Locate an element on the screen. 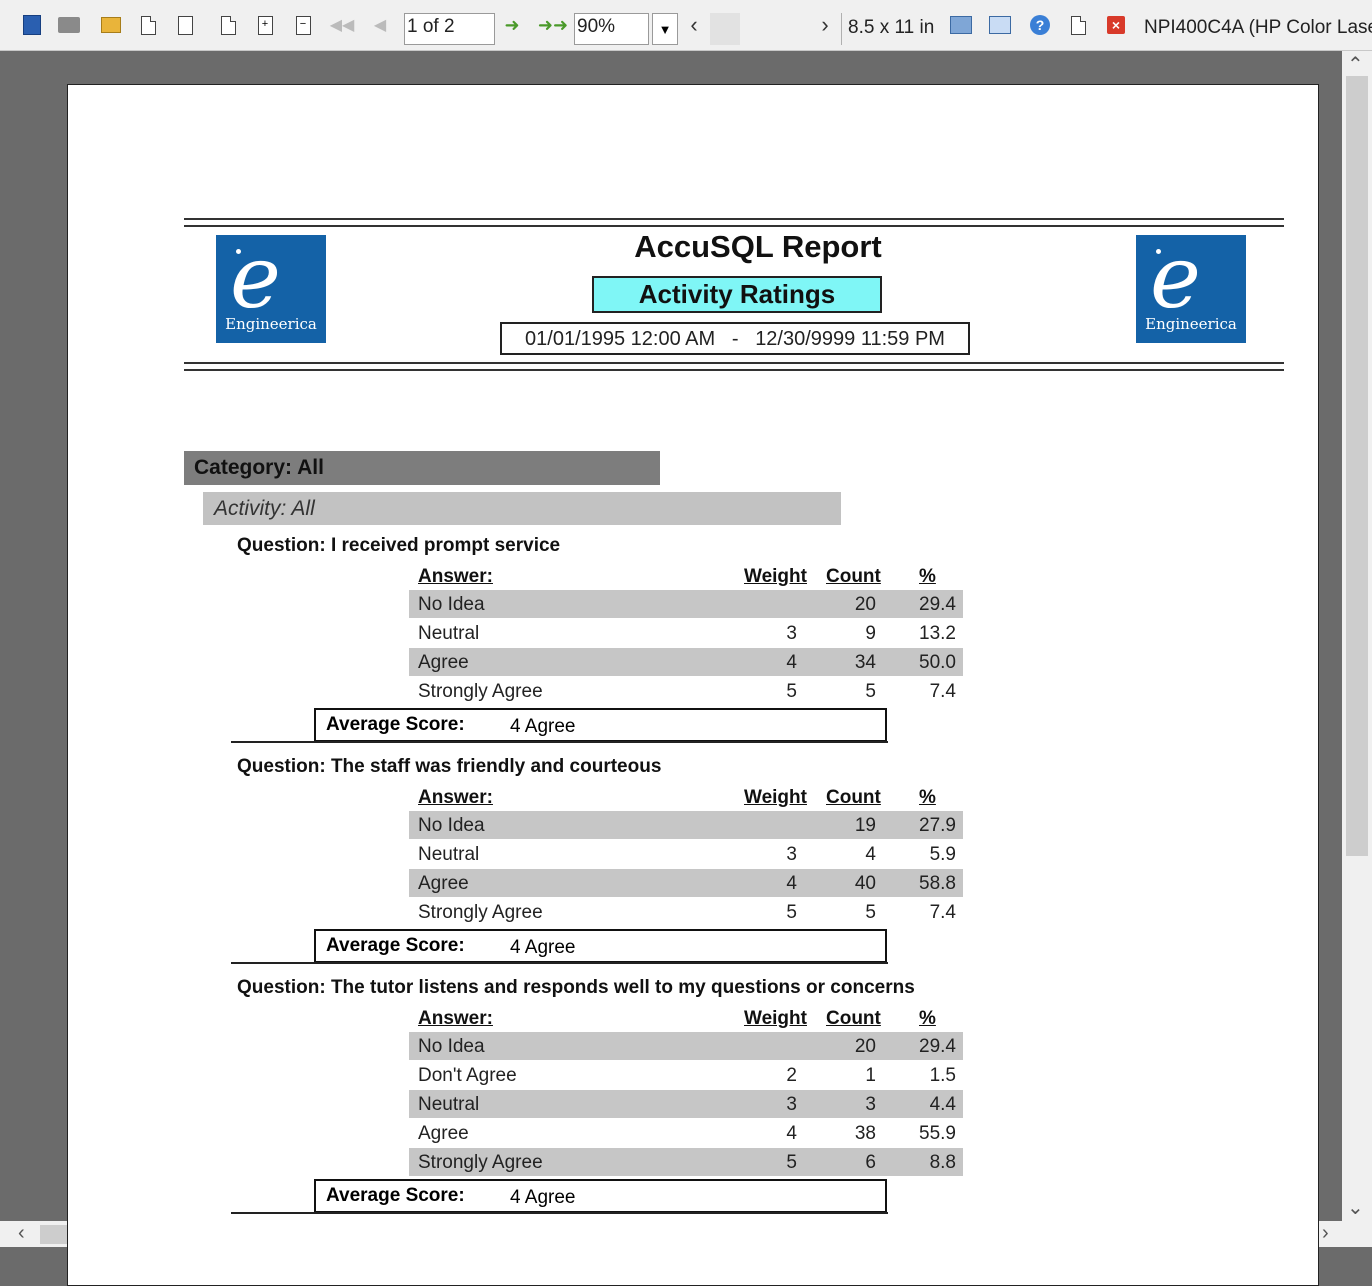 Image resolution: width=1372 pixels, height=1286 pixels. scroll-left-button: ‹ is located at coordinates (694, 24).